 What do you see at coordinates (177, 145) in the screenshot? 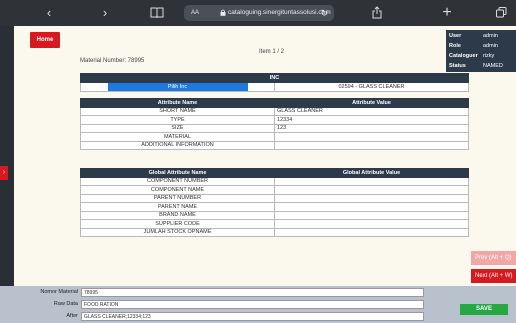
I see `attribute-name: ADDITIONAL INFORMATION` at bounding box center [177, 145].